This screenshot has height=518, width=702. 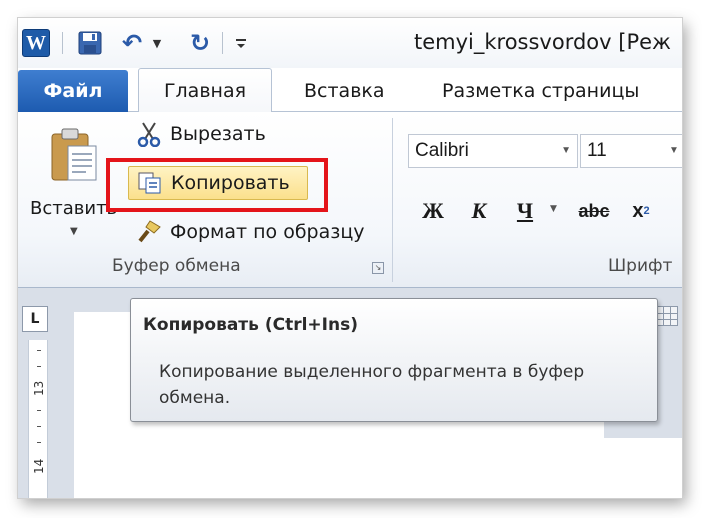 What do you see at coordinates (667, 316) in the screenshot?
I see `table-icon` at bounding box center [667, 316].